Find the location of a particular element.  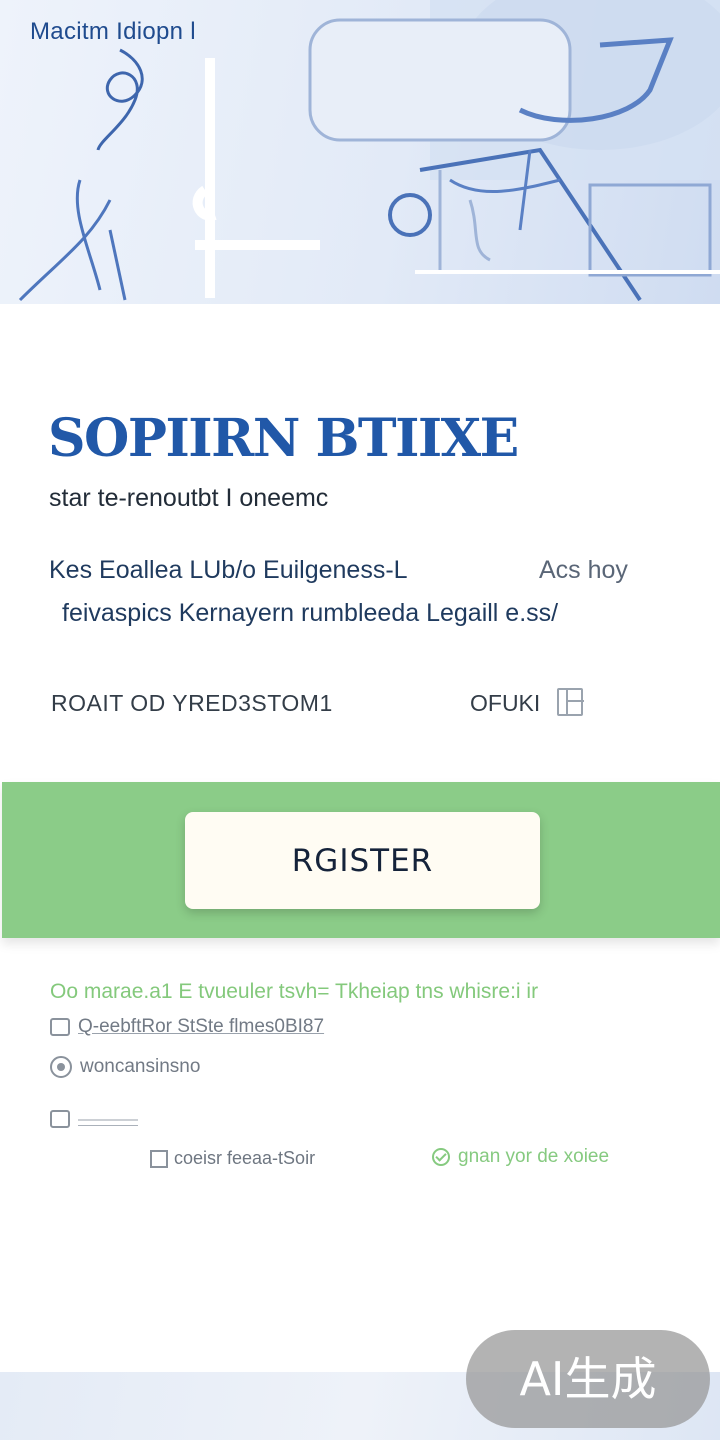

footer-link: gnan yor de xoiee is located at coordinates (520, 1157).